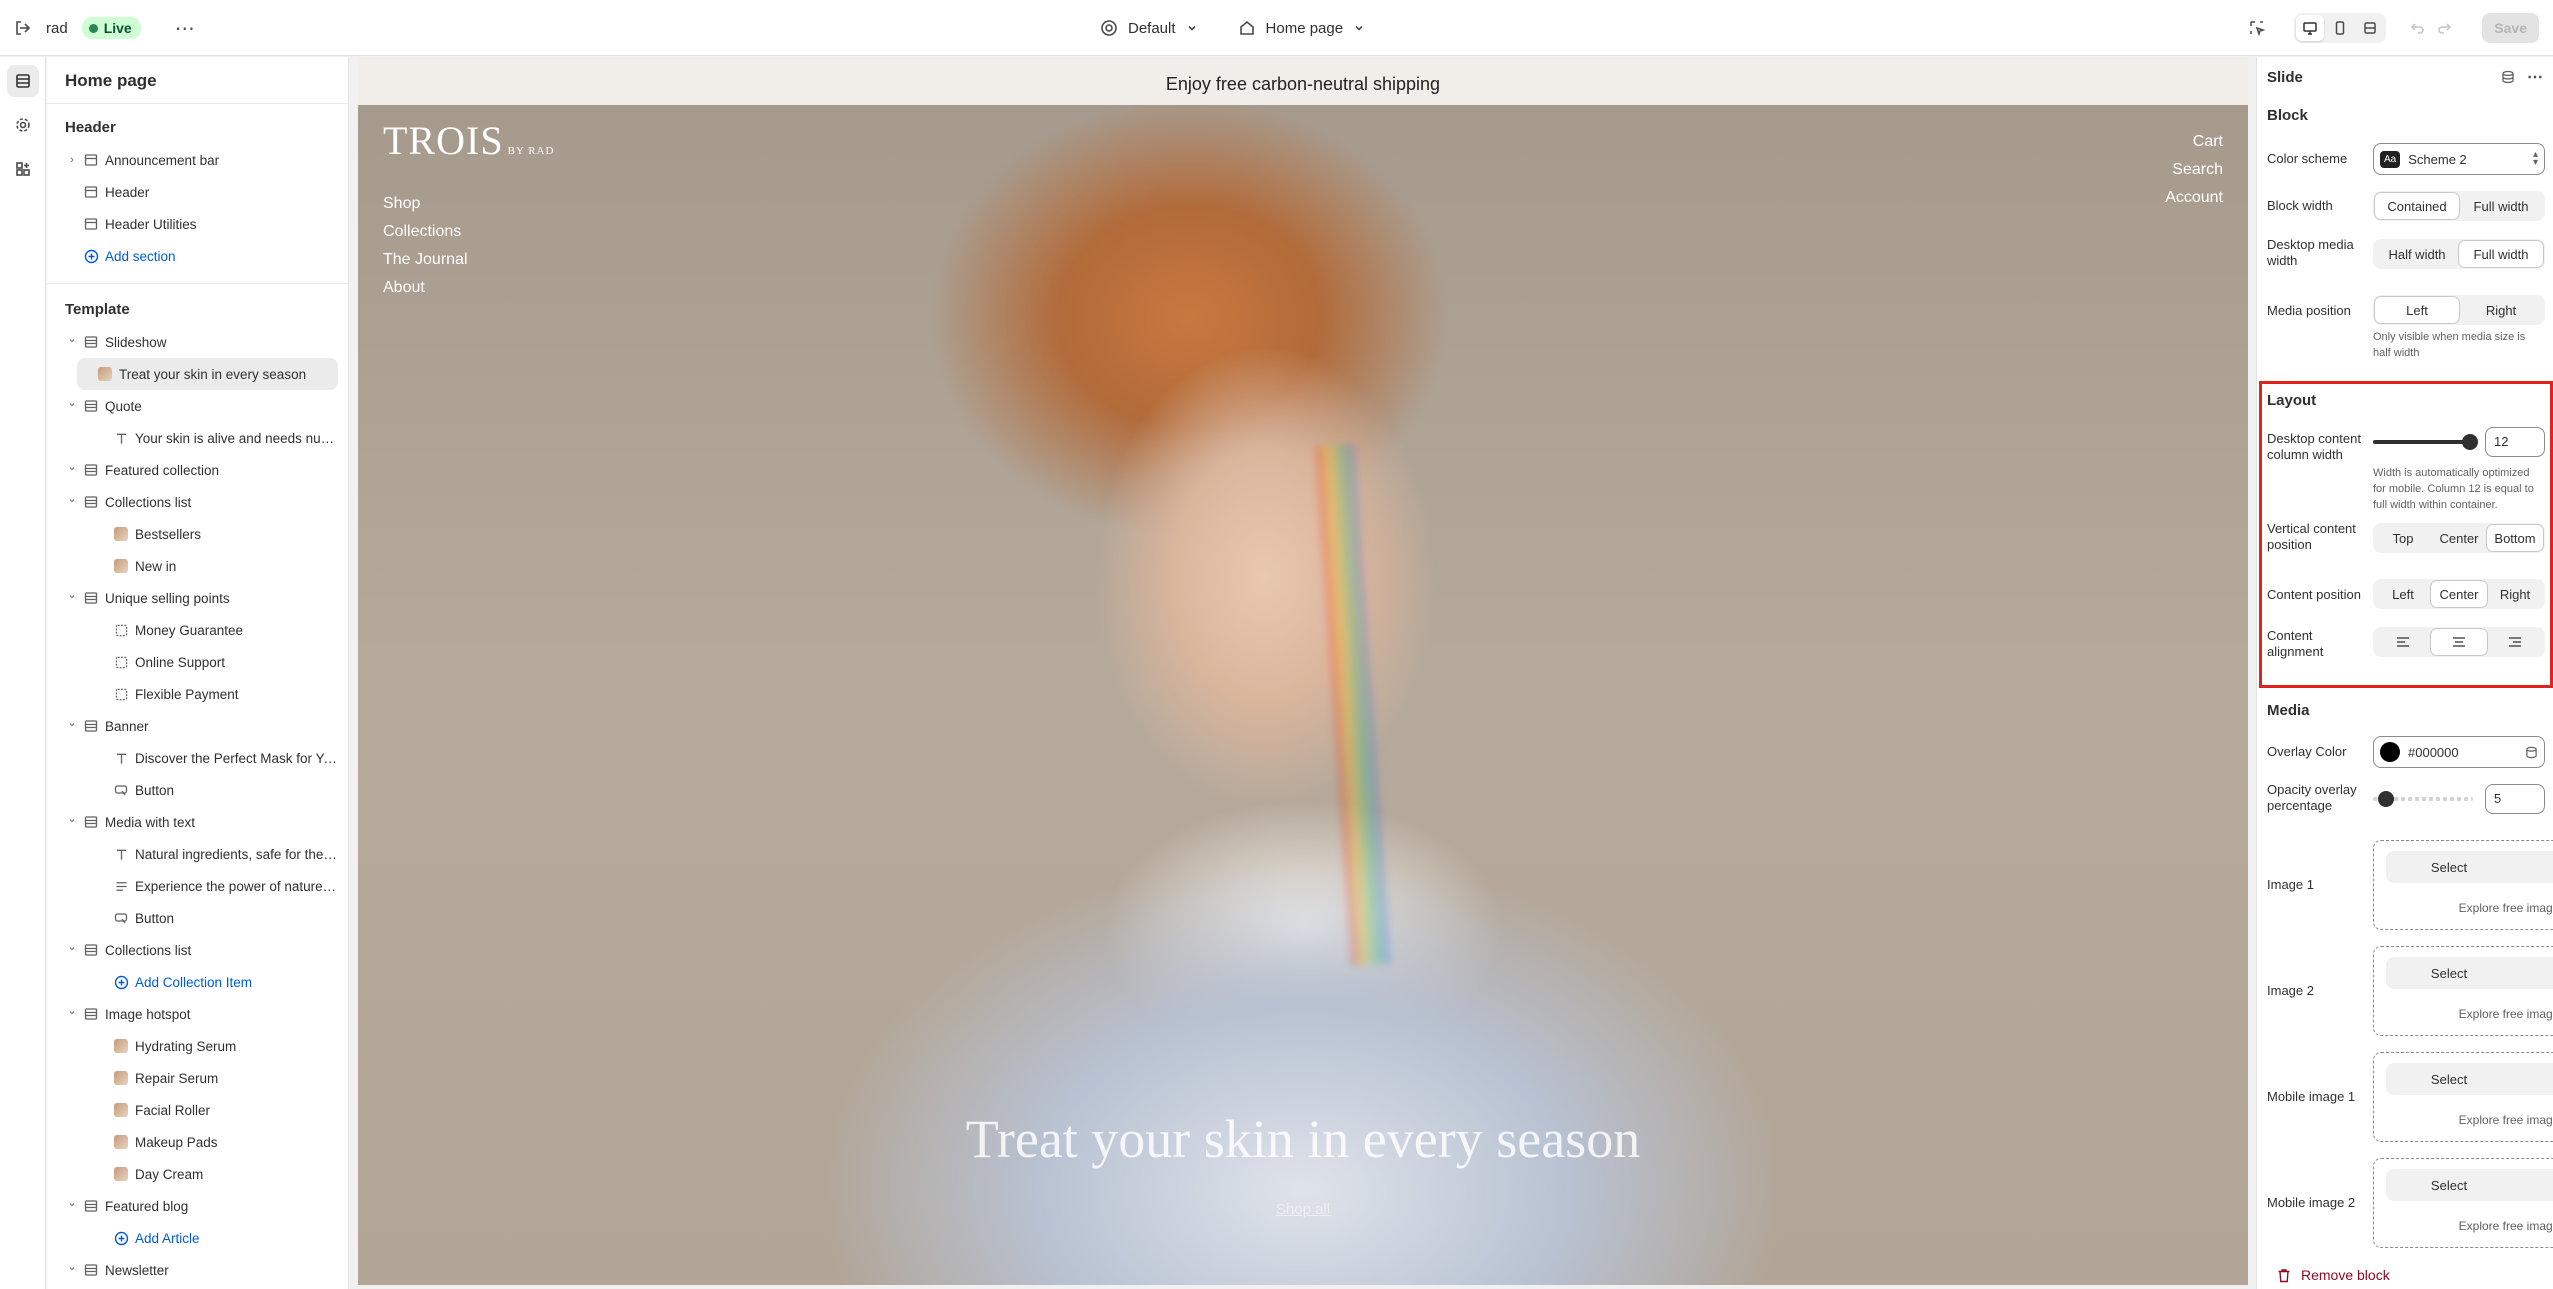 The image size is (2553, 1289). Describe the element at coordinates (2417, 254) in the screenshot. I see `media-width-half: Half width` at that location.